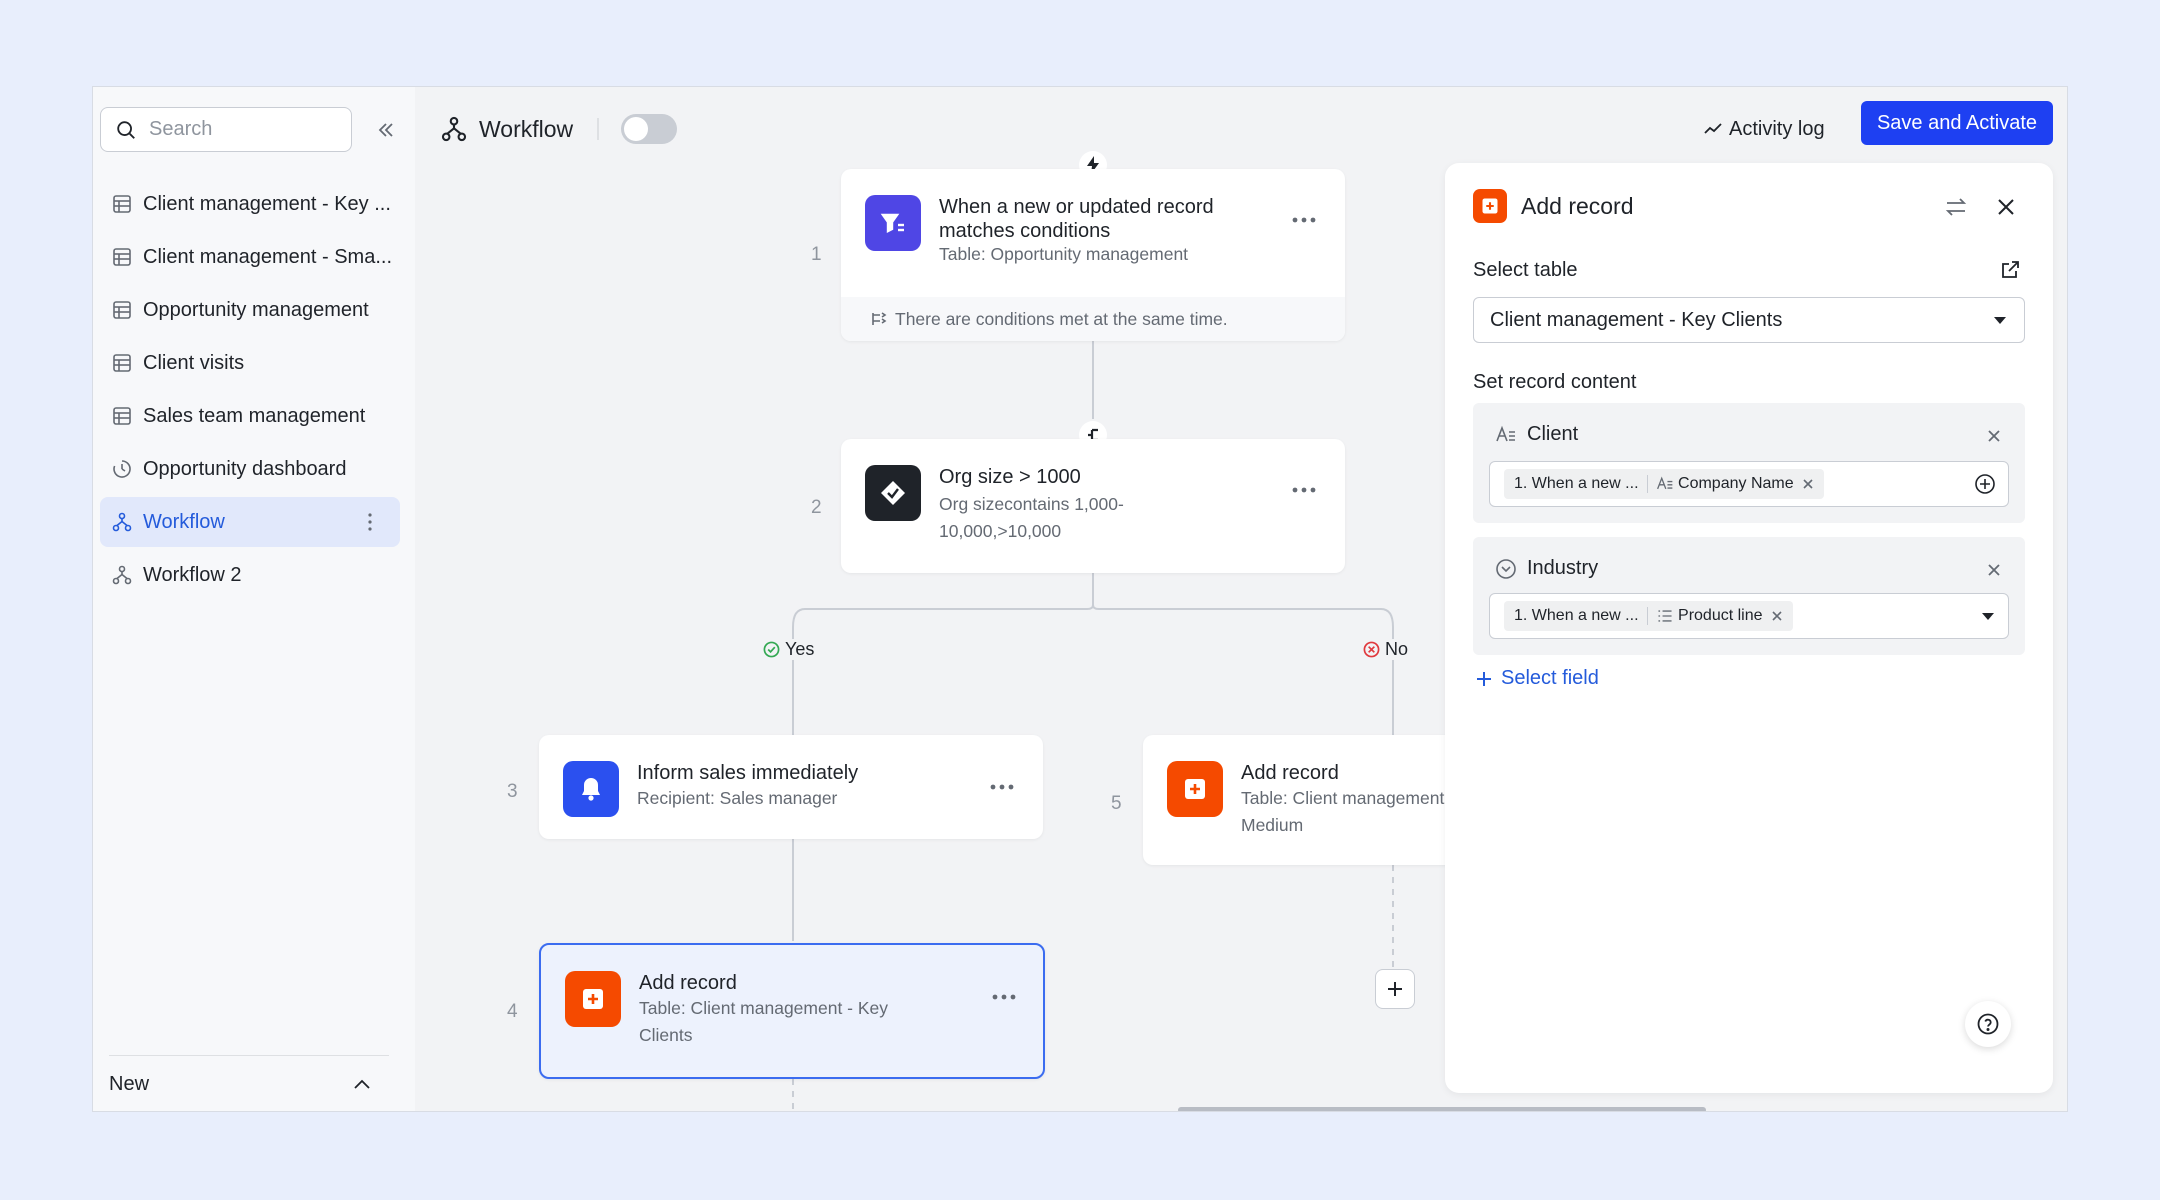 This screenshot has height=1200, width=2160. What do you see at coordinates (250, 363) in the screenshot?
I see `sidebar-item-client-visits: Client visits` at bounding box center [250, 363].